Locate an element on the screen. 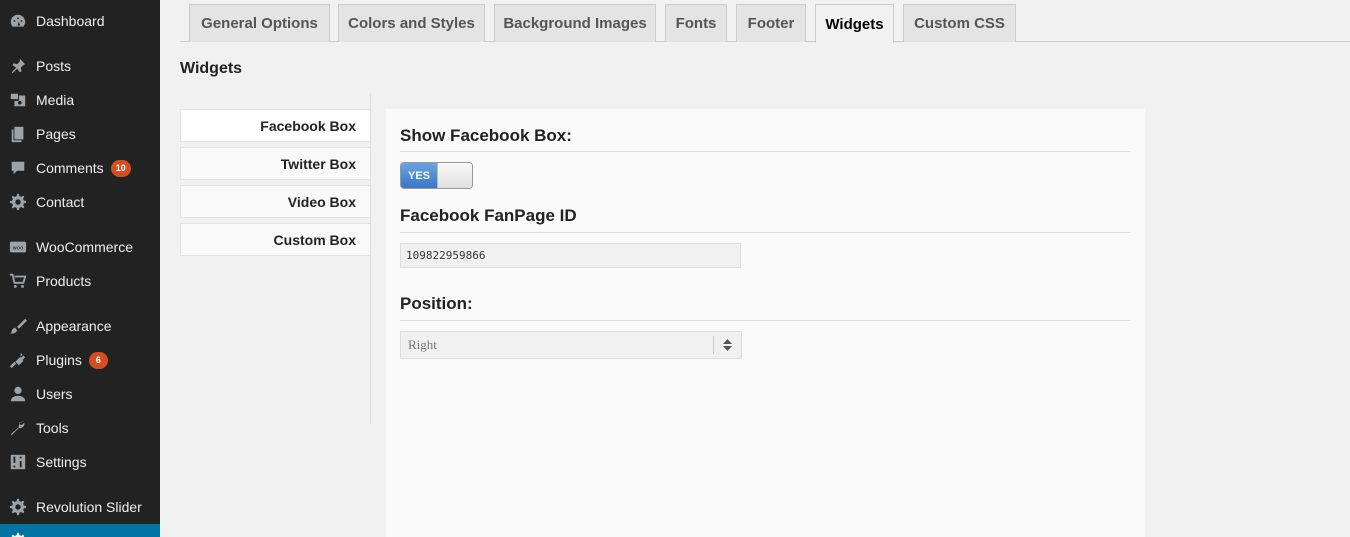  tab-custom-css: Custom CSS is located at coordinates (959, 23).